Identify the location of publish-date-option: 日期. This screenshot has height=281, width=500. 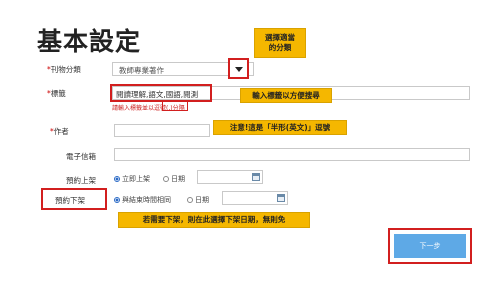
(174, 179).